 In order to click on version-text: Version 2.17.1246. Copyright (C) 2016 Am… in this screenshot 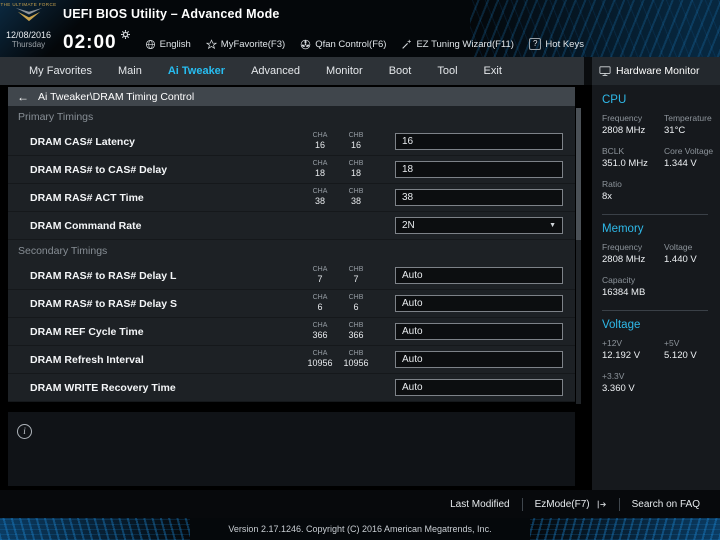, I will do `click(360, 529)`.